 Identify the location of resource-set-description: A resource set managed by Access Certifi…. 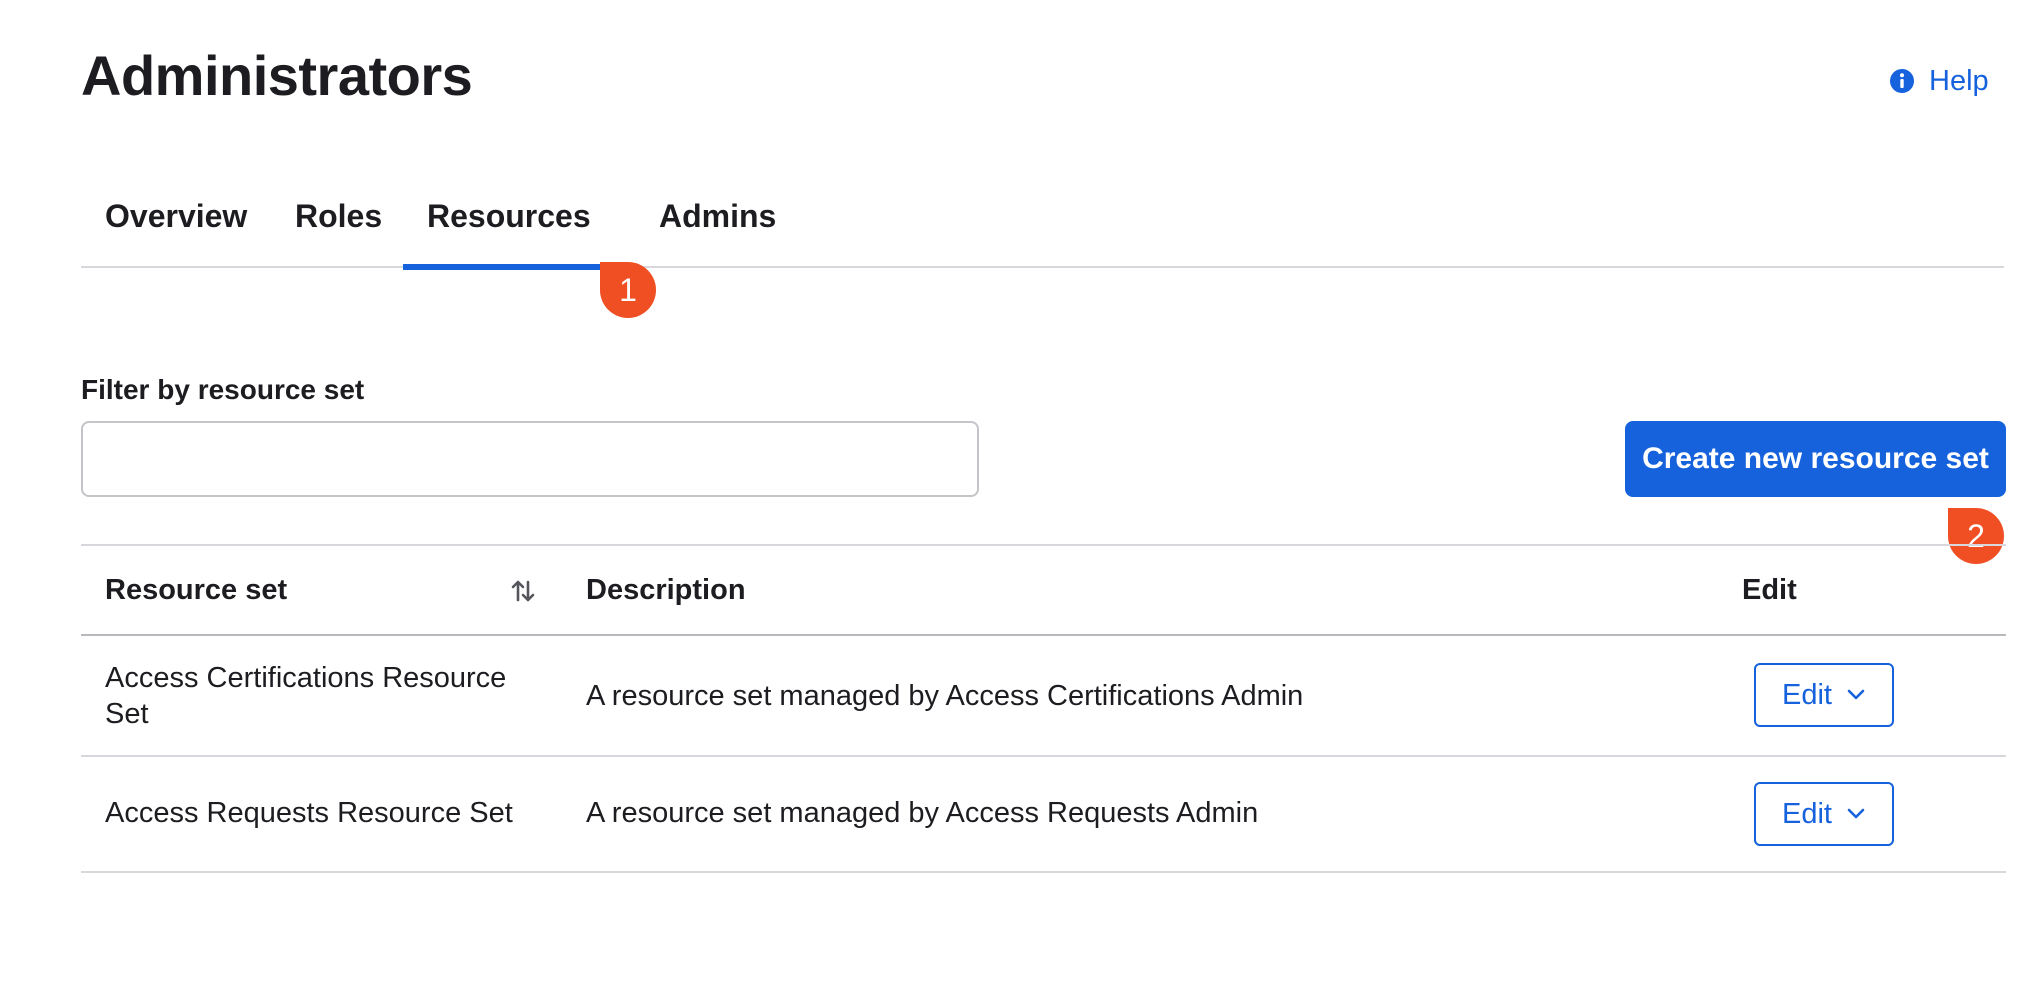
(945, 696).